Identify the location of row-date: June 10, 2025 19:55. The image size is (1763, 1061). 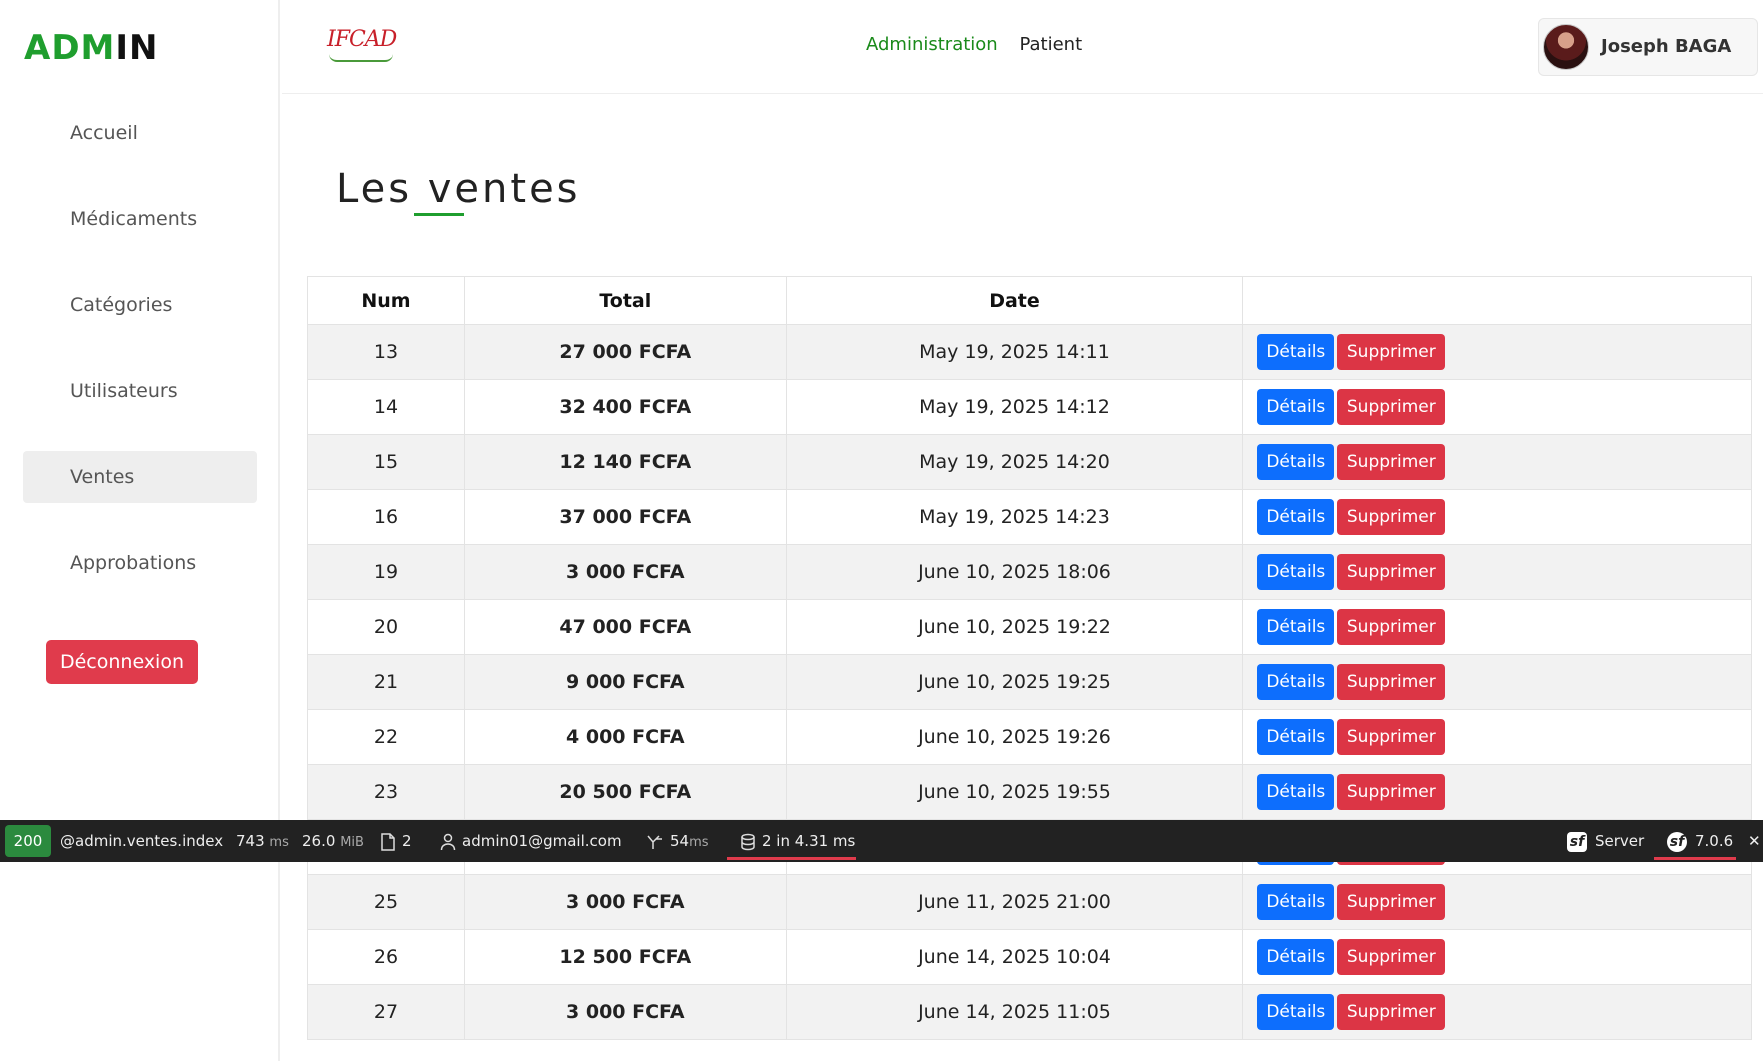
(1014, 792).